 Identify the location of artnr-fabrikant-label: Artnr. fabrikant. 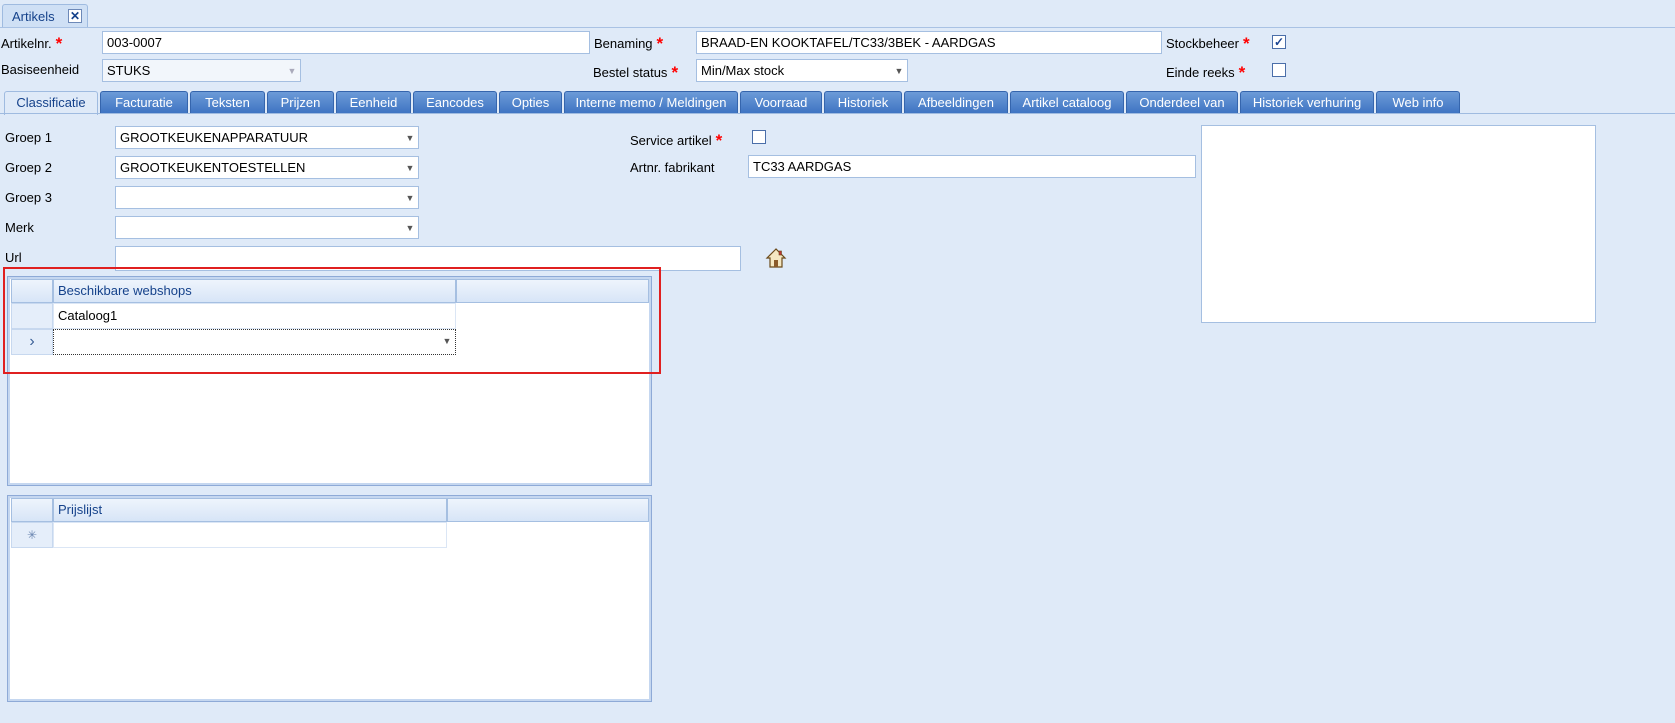
(672, 167).